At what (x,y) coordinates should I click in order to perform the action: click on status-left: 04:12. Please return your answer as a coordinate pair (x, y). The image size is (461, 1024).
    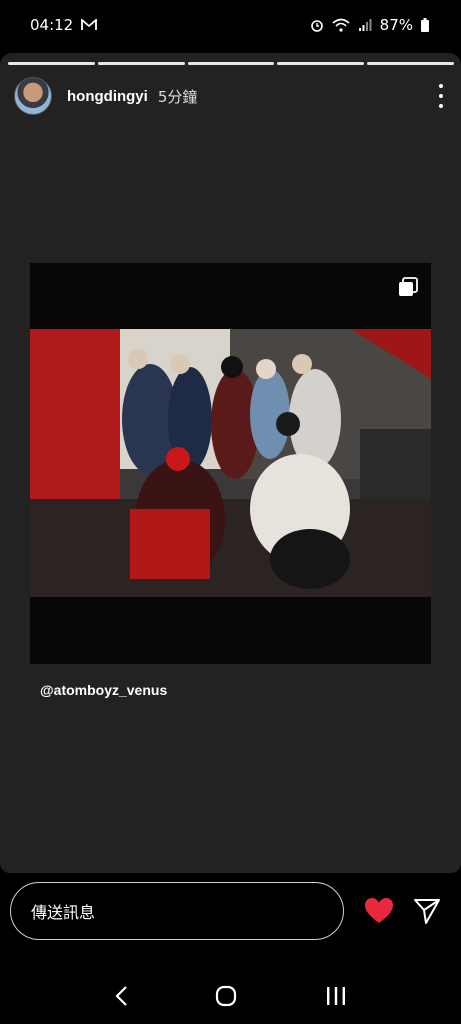
    Looking at the image, I should click on (64, 25).